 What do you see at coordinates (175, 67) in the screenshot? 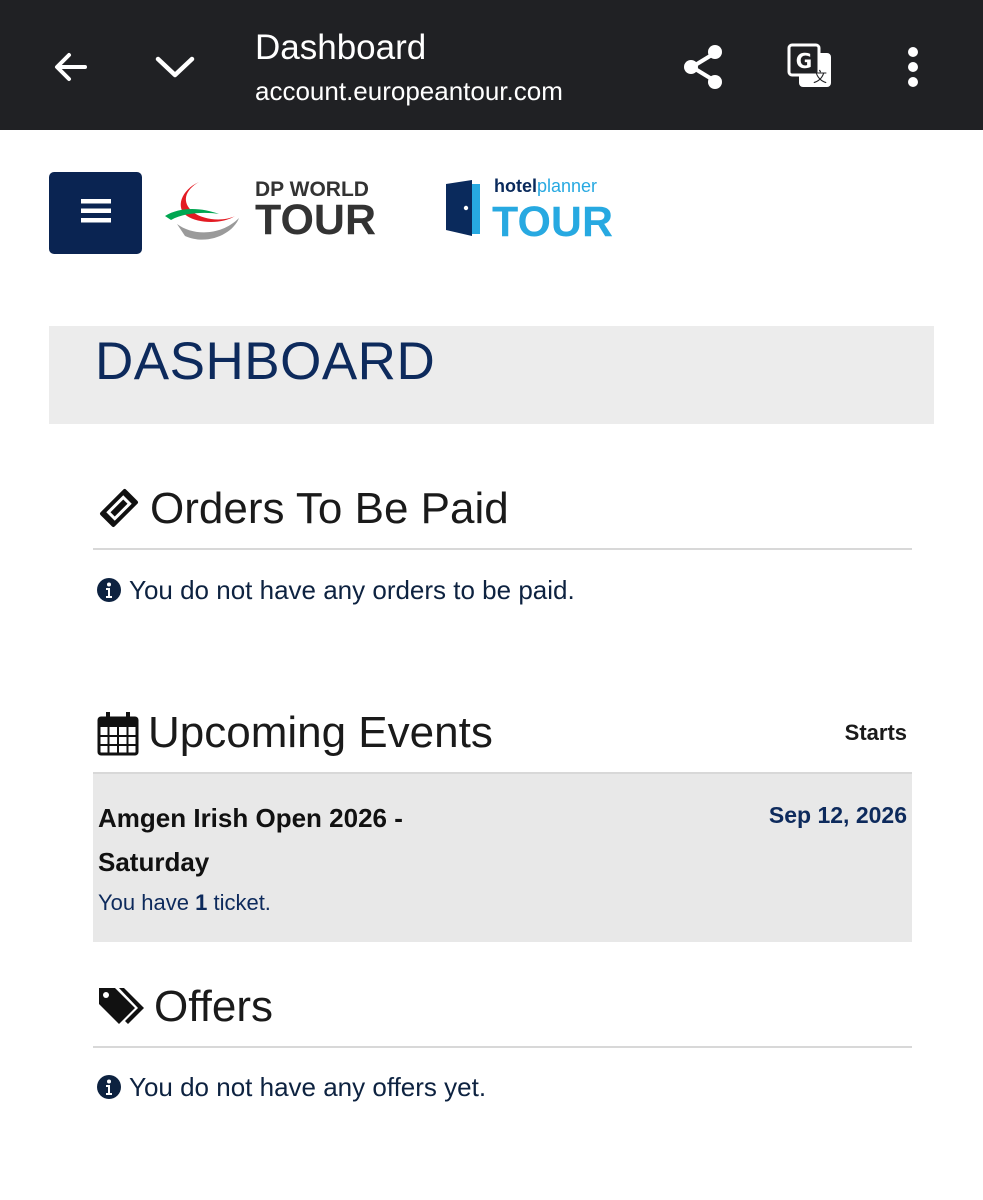
I see `chevron-down-icon` at bounding box center [175, 67].